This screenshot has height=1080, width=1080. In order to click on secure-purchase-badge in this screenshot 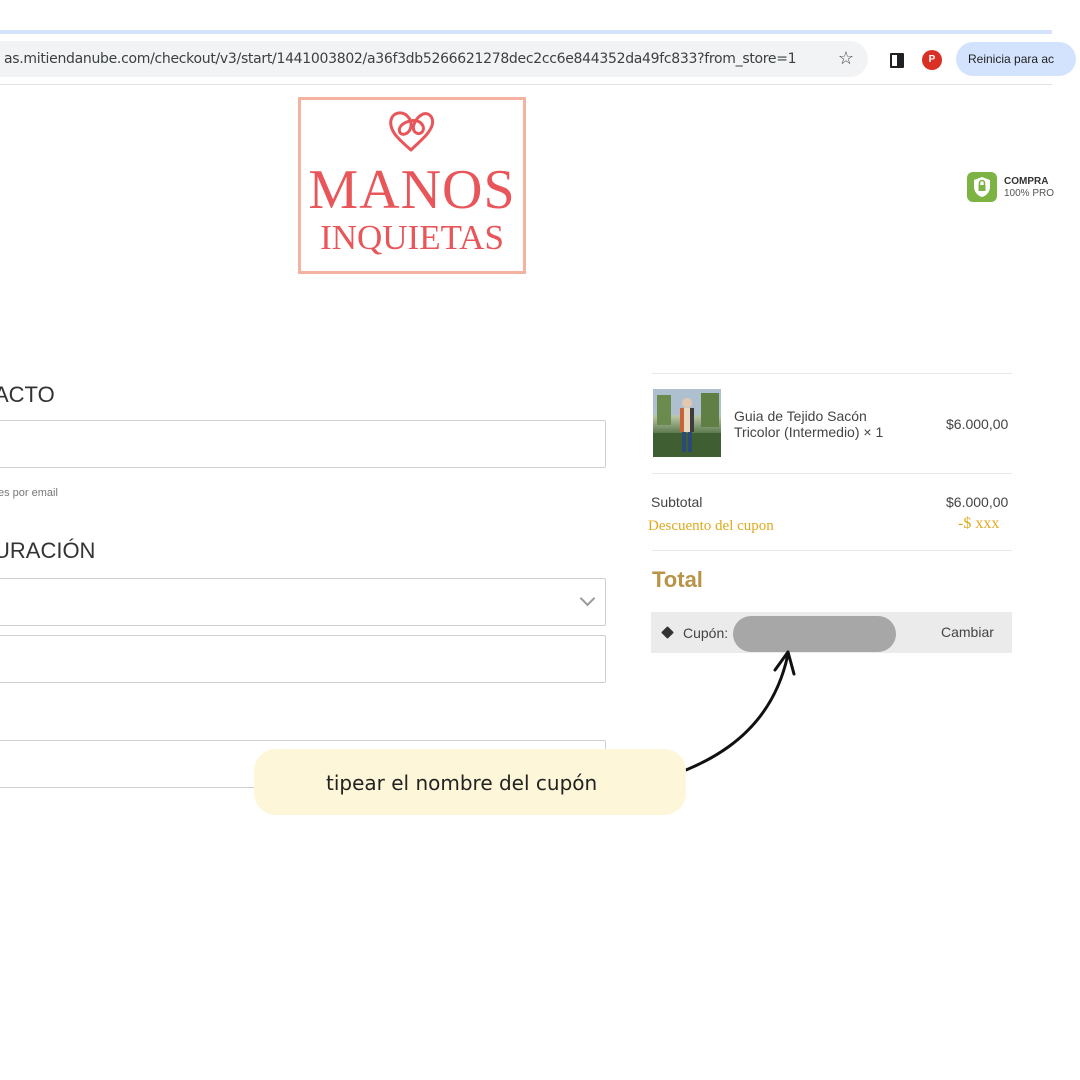, I will do `click(982, 187)`.